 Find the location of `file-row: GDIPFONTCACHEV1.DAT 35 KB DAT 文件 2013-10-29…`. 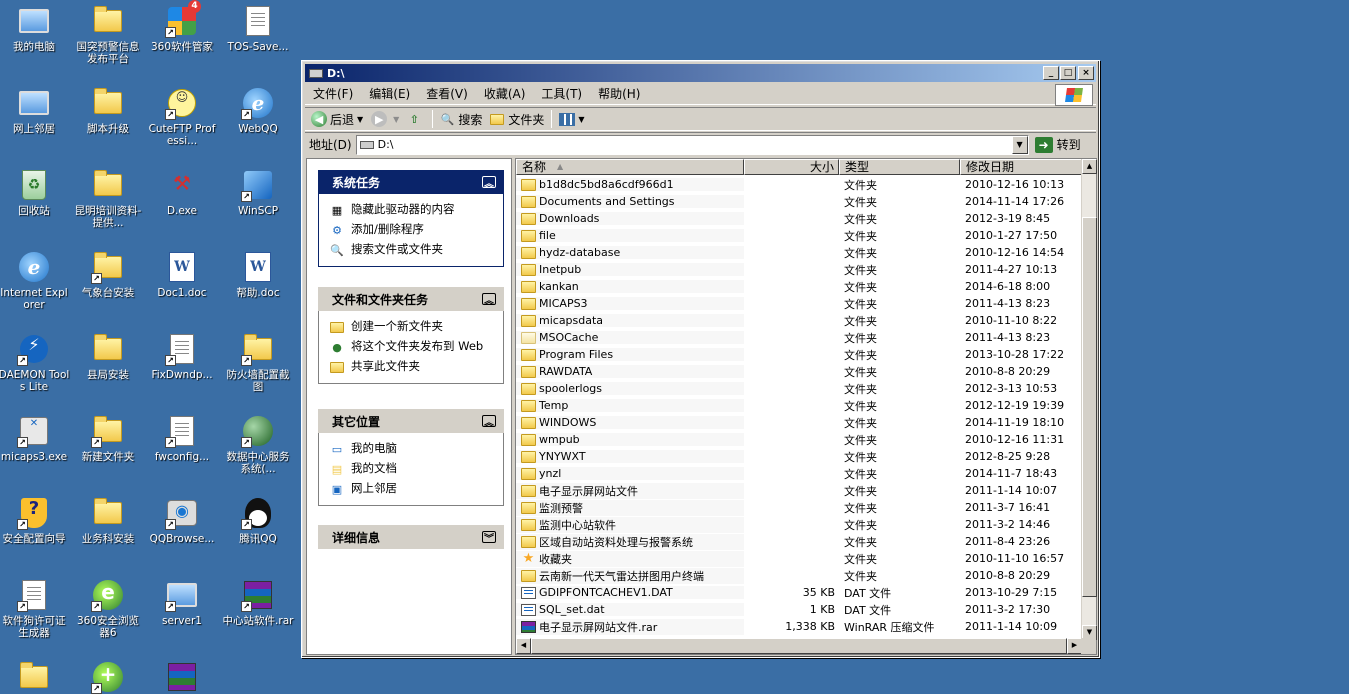

file-row: GDIPFONTCACHEV1.DAT 35 KB DAT 文件 2013-10-29… is located at coordinates (799, 592).